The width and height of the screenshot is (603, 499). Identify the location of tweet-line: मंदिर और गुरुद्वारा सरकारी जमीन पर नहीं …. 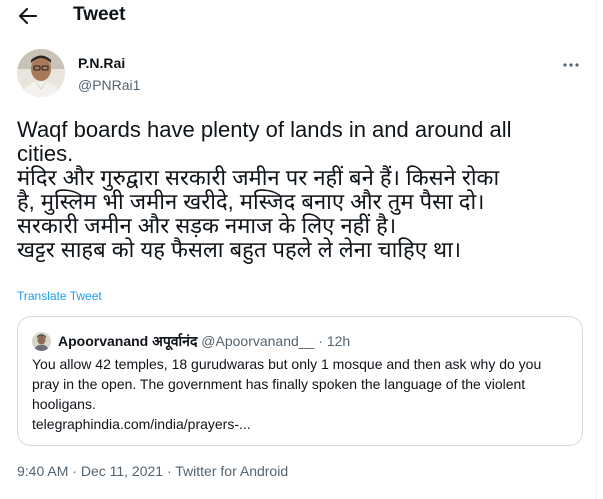
(258, 177).